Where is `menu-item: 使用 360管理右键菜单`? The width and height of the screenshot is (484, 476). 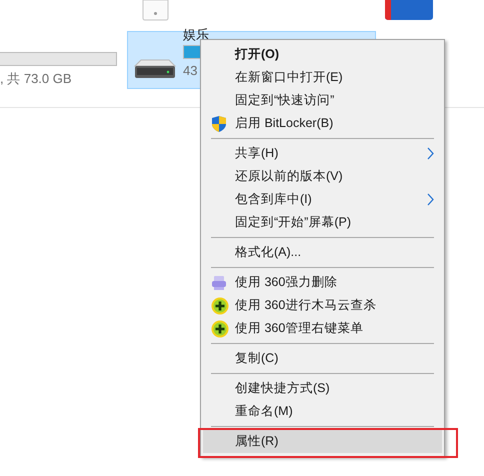 menu-item: 使用 360管理右键菜单 is located at coordinates (322, 328).